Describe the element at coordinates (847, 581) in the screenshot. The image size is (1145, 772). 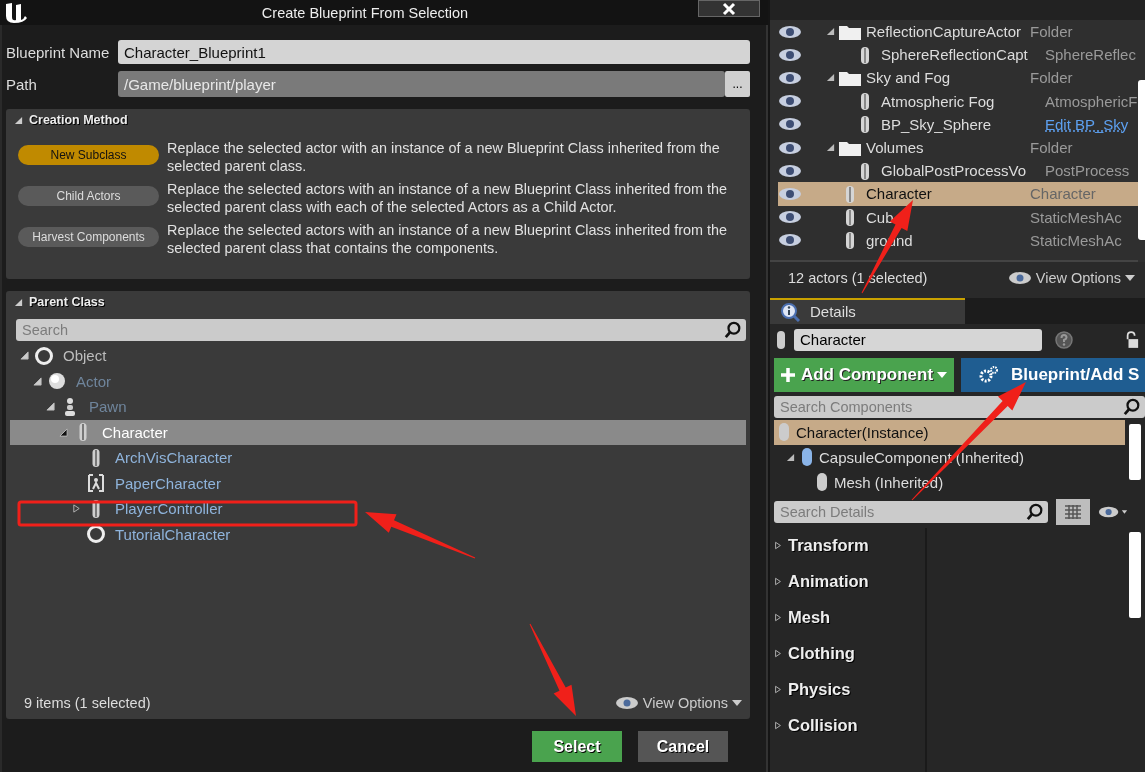
I see `category-header: Animation` at that location.